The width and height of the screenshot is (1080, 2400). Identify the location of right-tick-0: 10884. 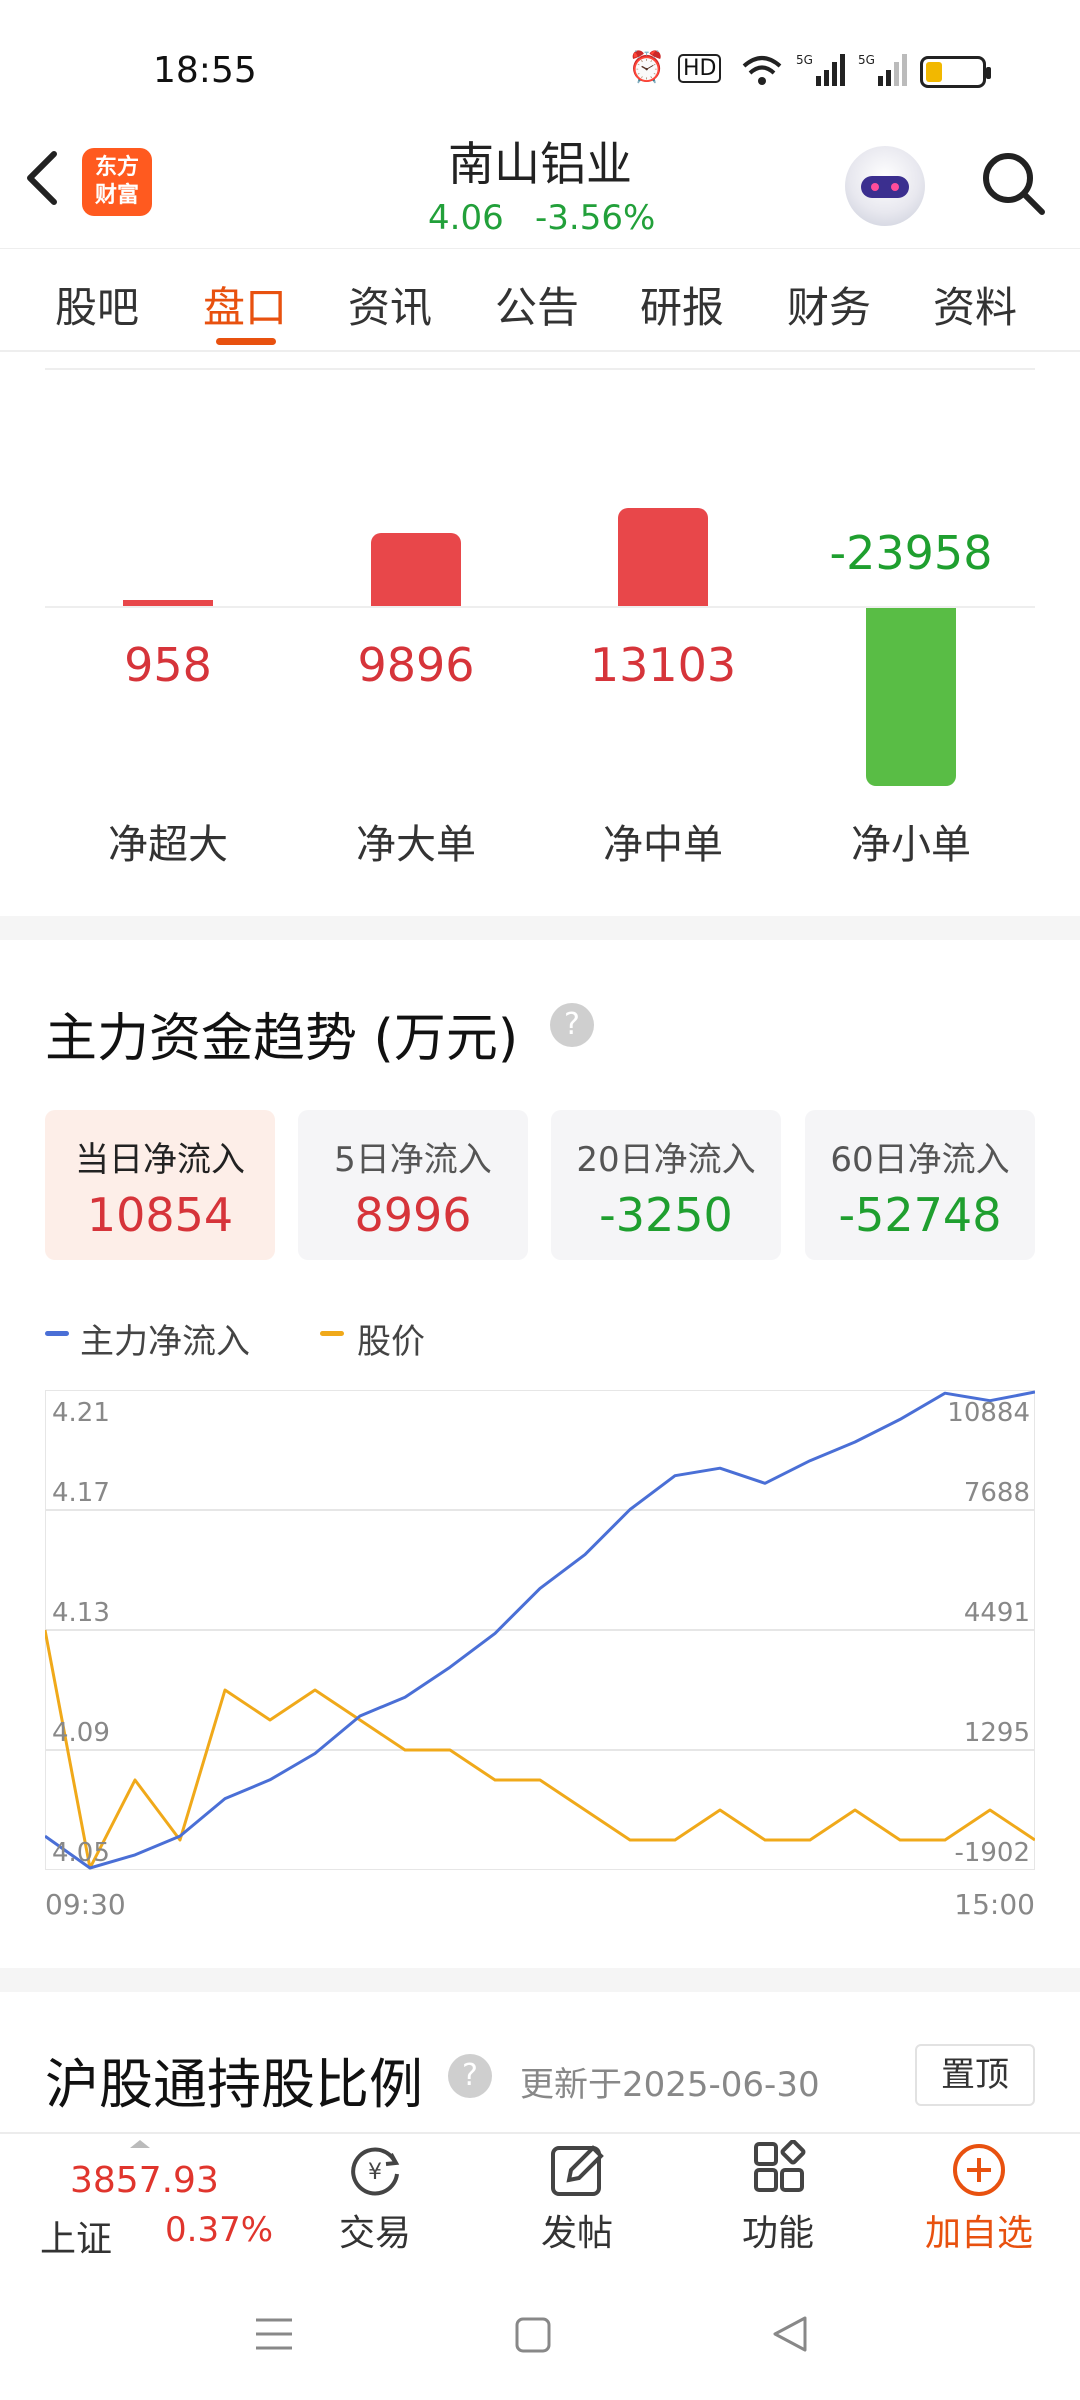
(988, 1413).